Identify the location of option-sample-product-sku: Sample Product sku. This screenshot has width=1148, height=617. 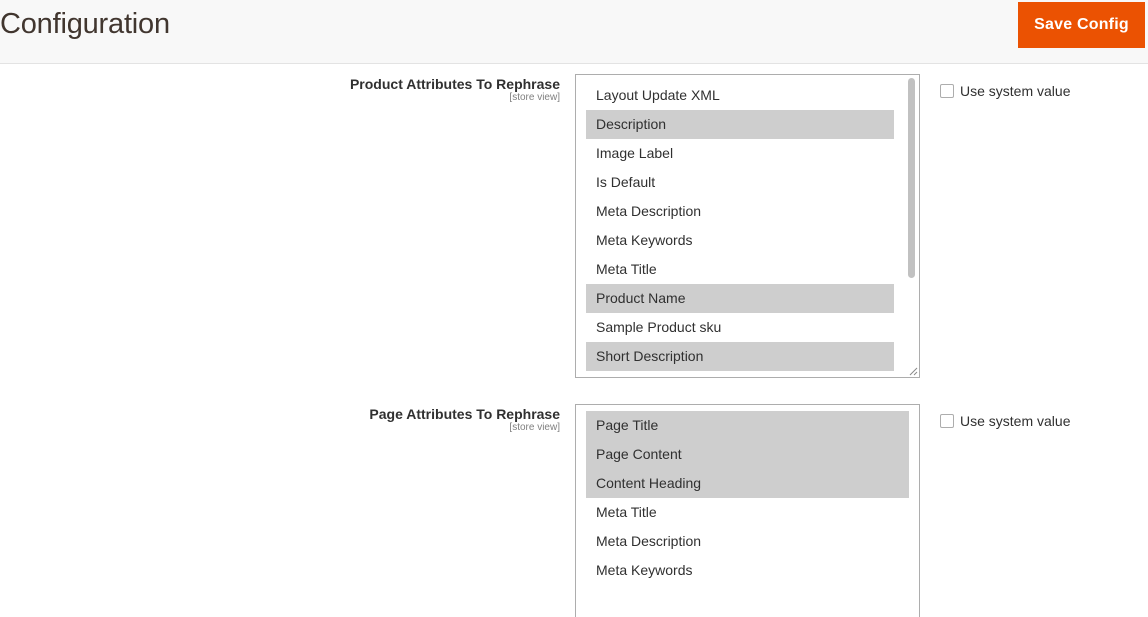
(740, 327).